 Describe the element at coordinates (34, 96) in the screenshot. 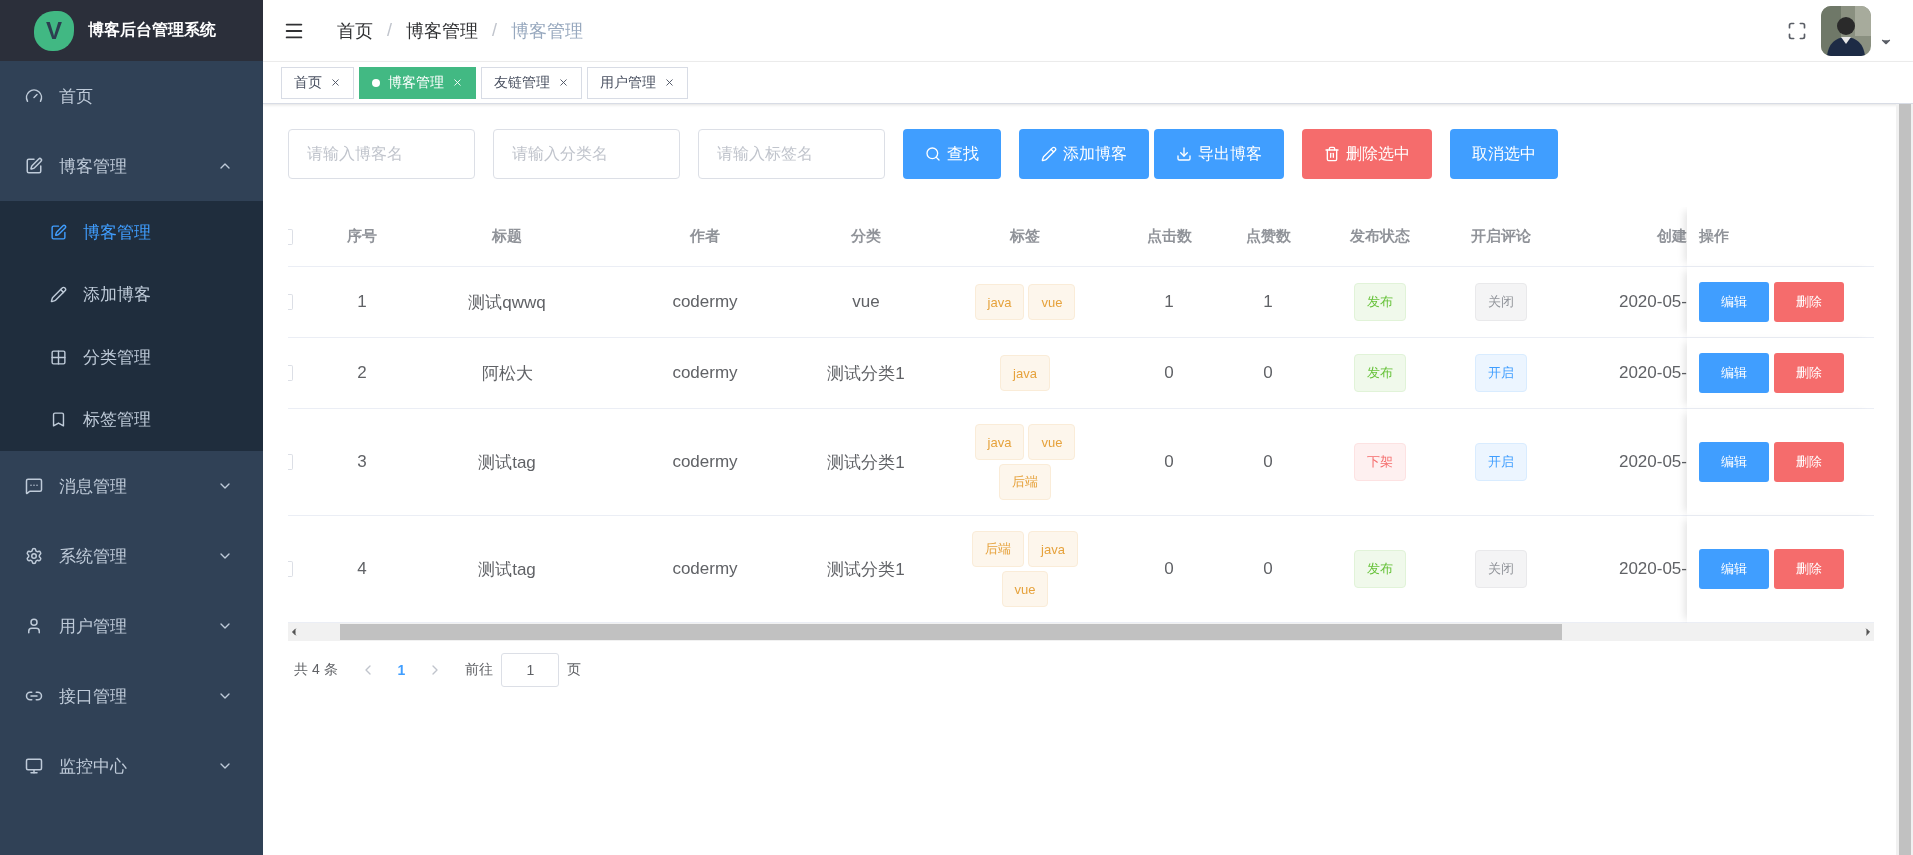

I see `gauge-icon` at that location.